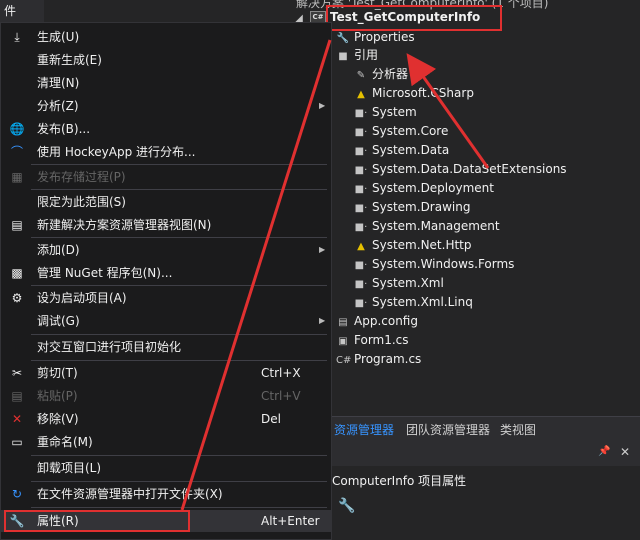 The height and width of the screenshot is (540, 640). Describe the element at coordinates (448, 111) in the screenshot. I see `arrow-to-project` at that location.